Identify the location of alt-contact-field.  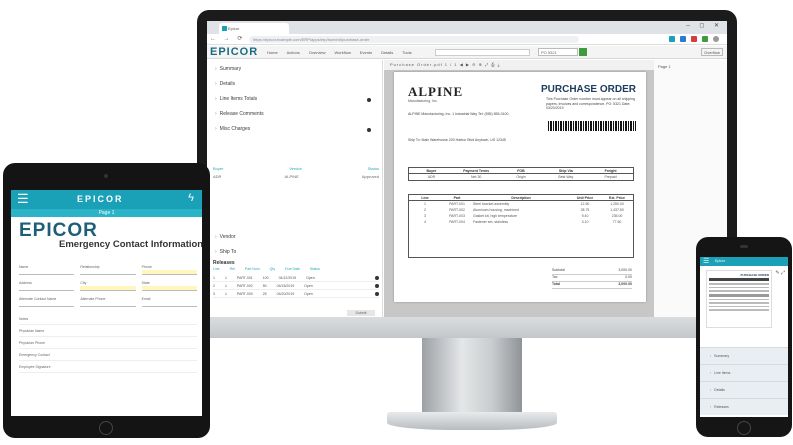
(47, 304).